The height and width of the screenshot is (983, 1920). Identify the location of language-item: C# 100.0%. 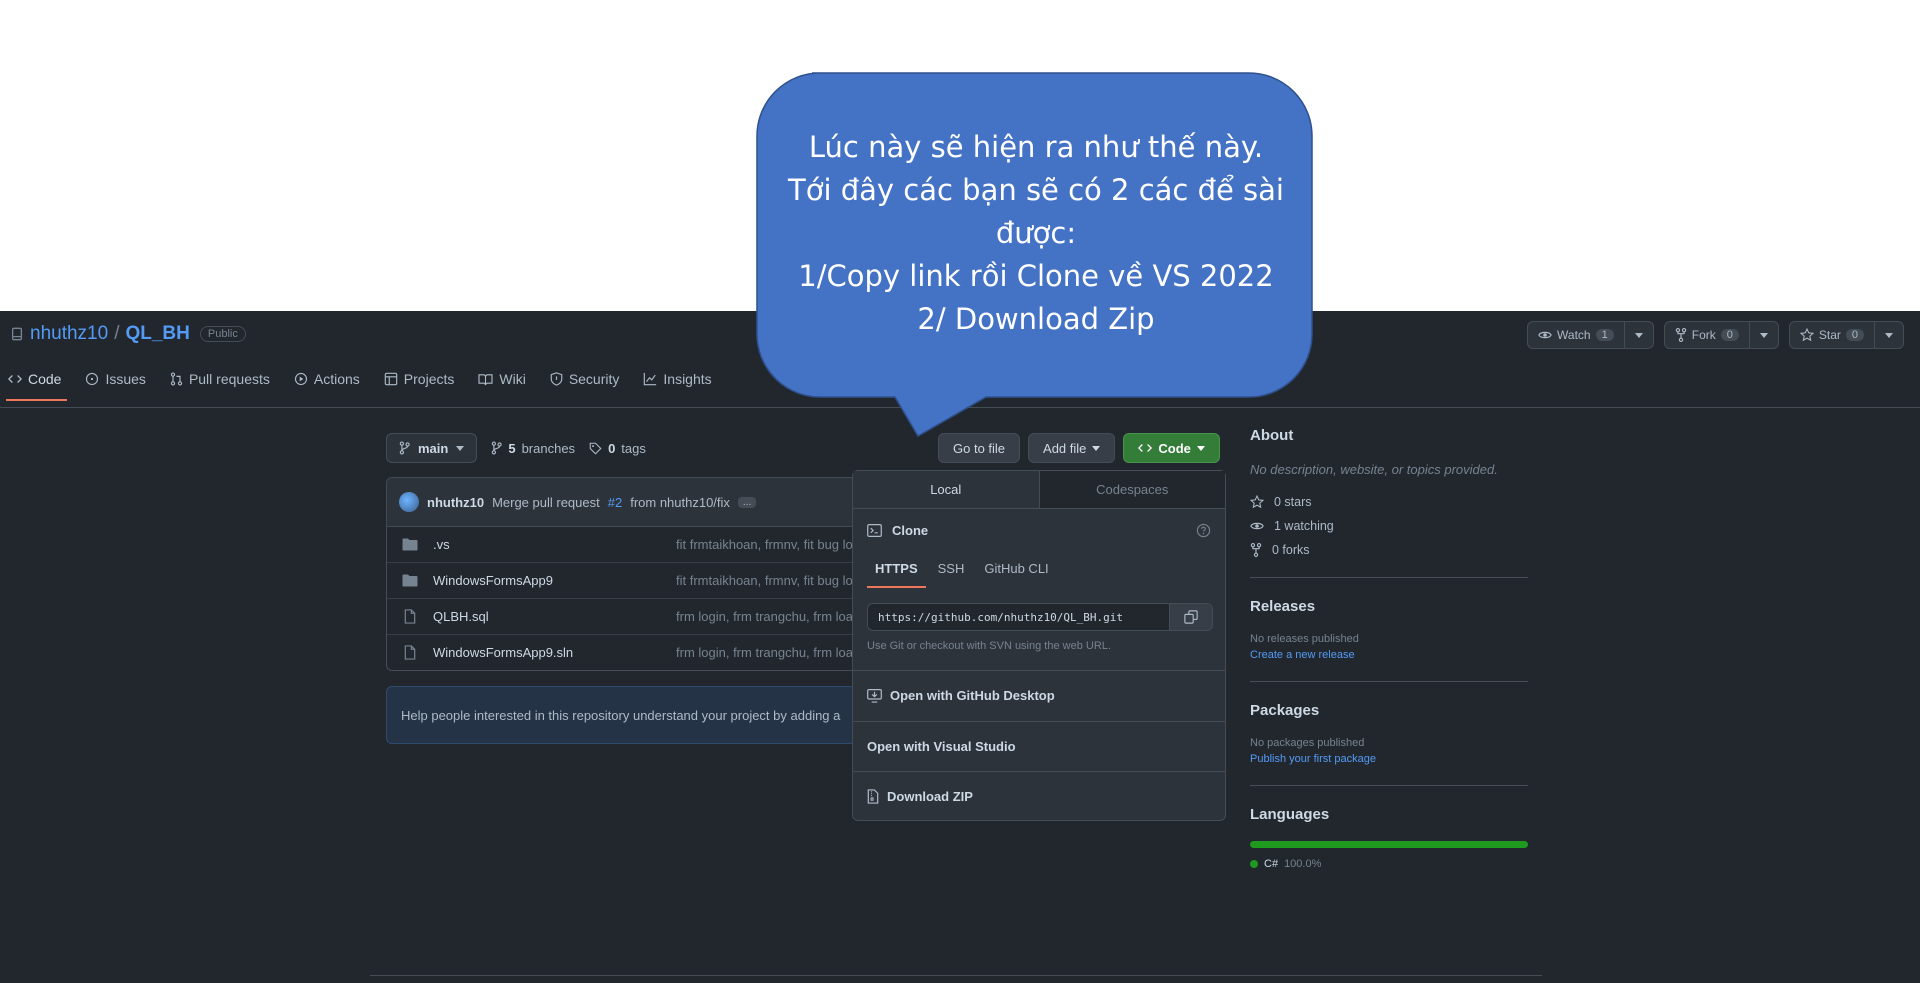
(1389, 864).